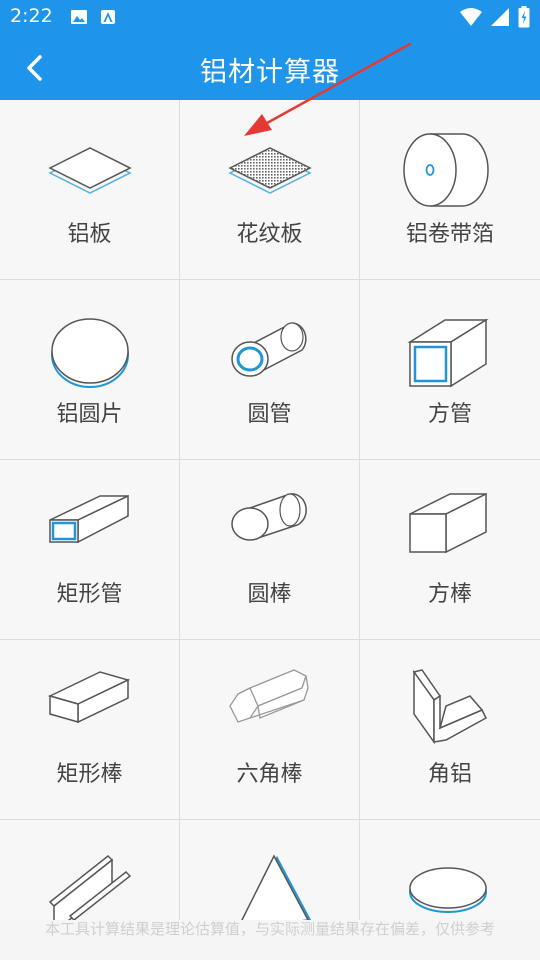  I want to click on app-notification-icon, so click(108, 17).